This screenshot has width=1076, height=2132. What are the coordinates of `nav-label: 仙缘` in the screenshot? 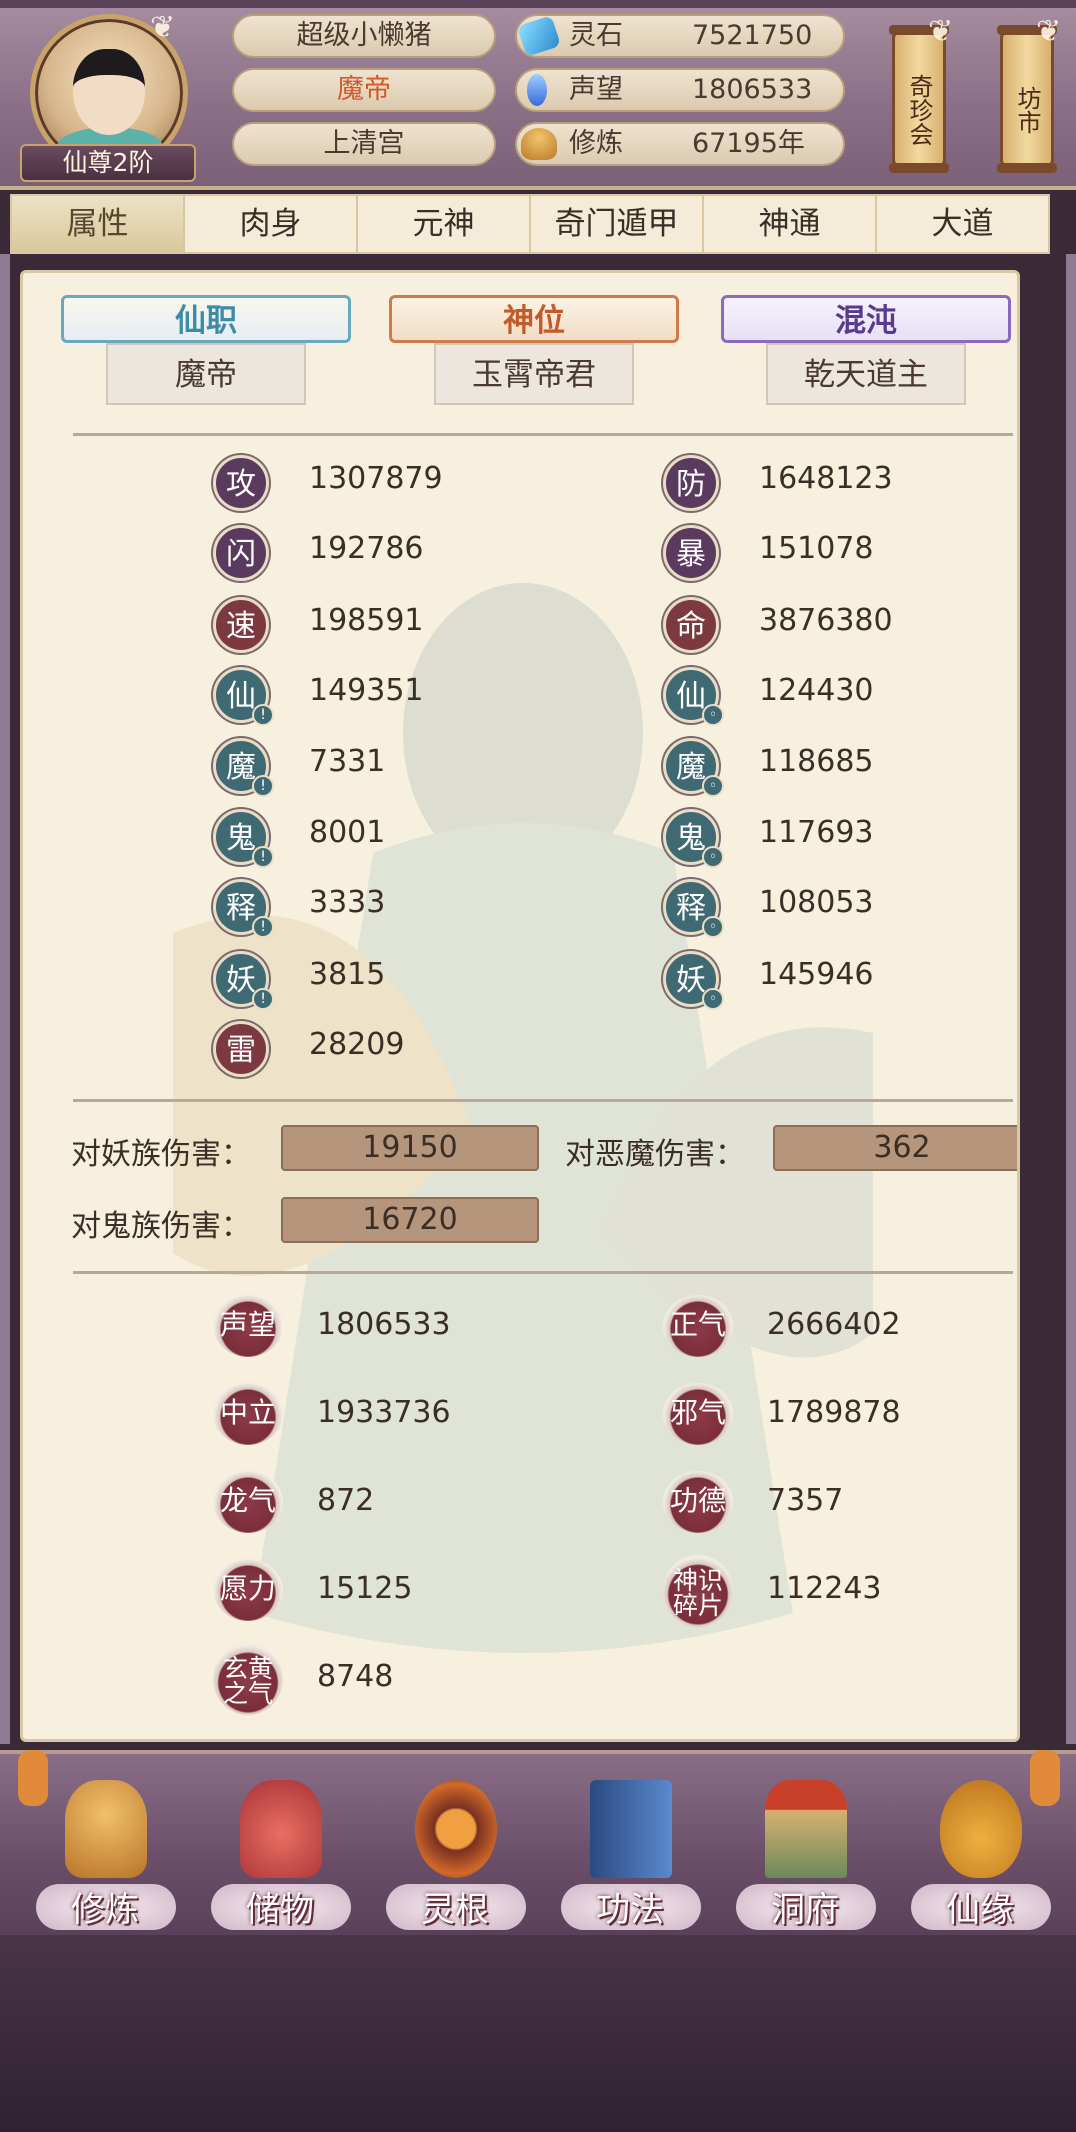 It's located at (980, 1910).